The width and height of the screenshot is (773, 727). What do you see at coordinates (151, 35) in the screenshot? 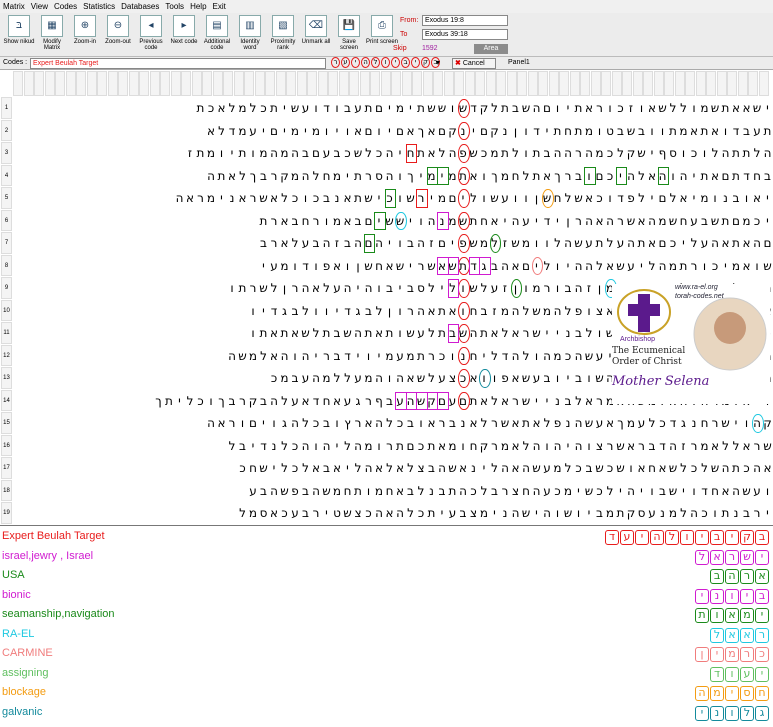
I see `previous-code-button: ◂ Previous code` at bounding box center [151, 35].